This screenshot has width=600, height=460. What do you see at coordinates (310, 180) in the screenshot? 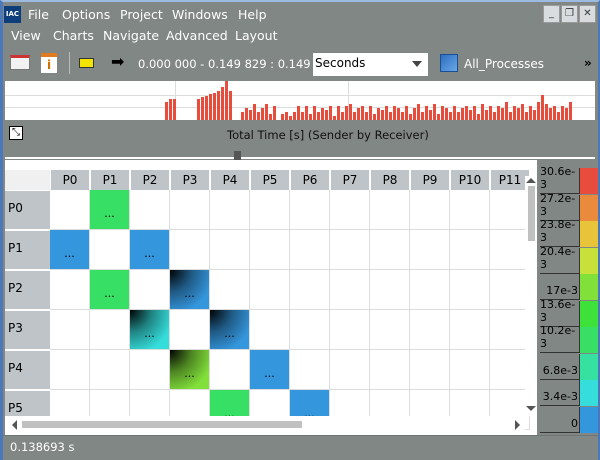
I see `column-header: P6` at bounding box center [310, 180].